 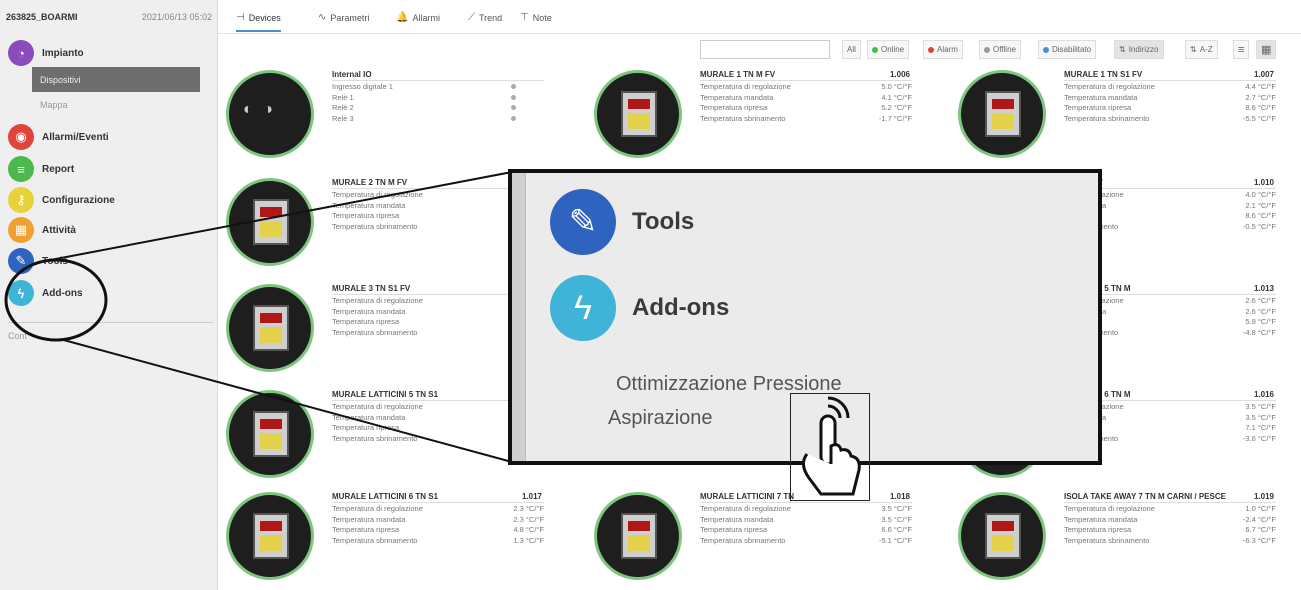 I want to click on callout-scrollbar, so click(x=519, y=317).